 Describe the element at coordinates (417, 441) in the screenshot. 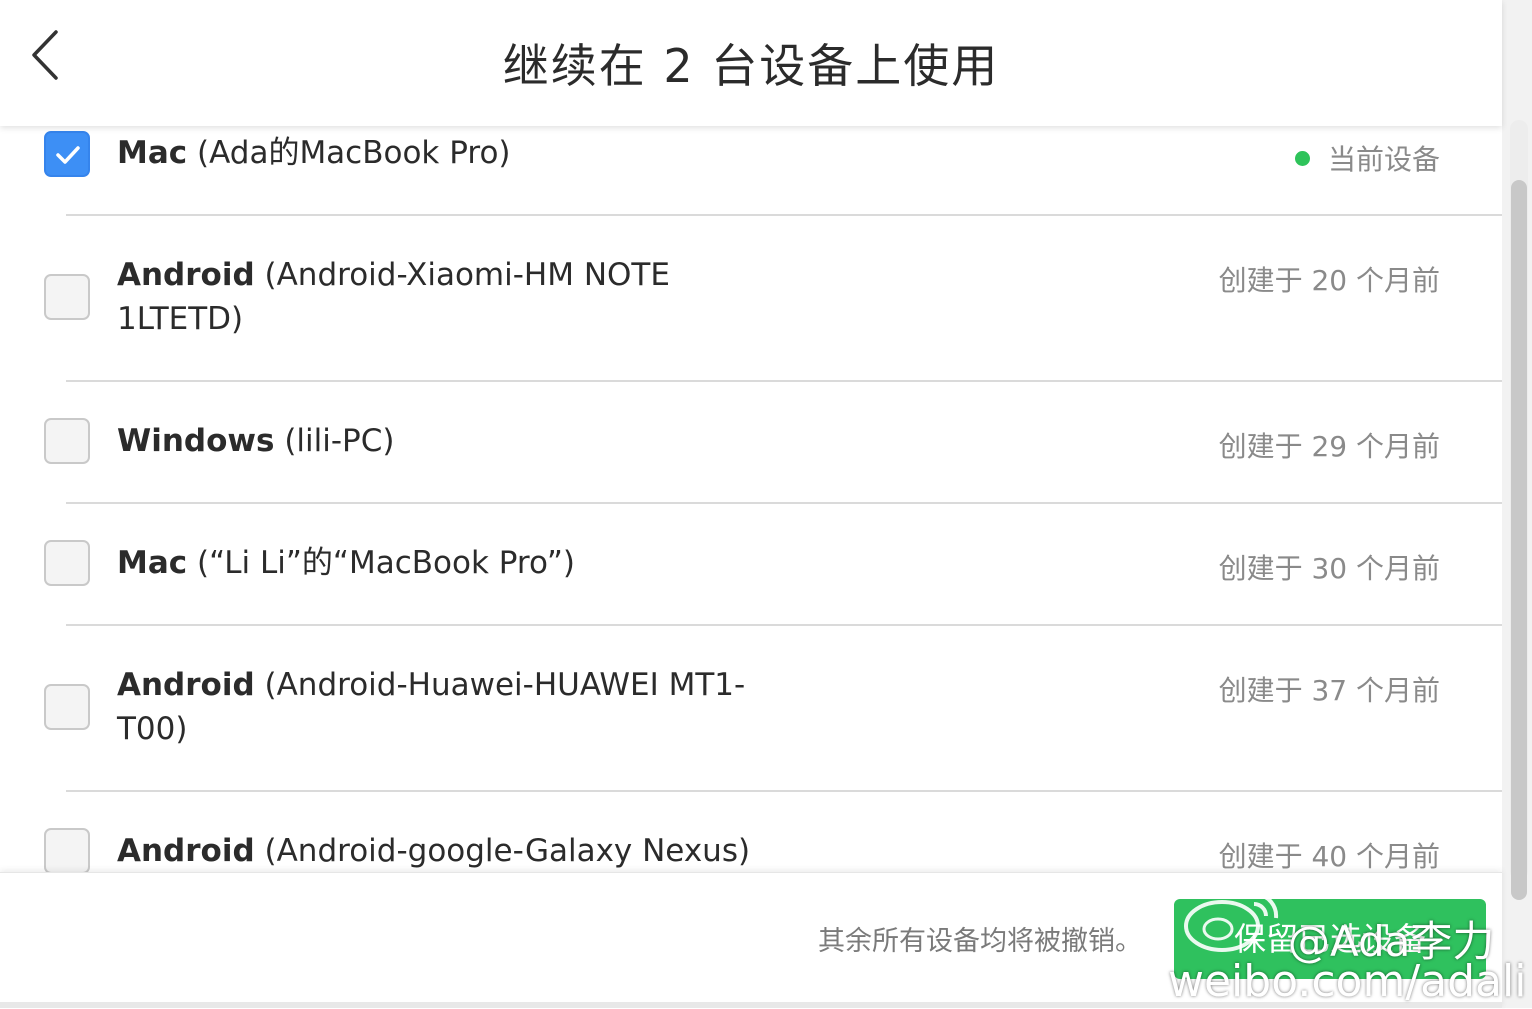

I see `device-label: Windows (lili-PC)` at that location.